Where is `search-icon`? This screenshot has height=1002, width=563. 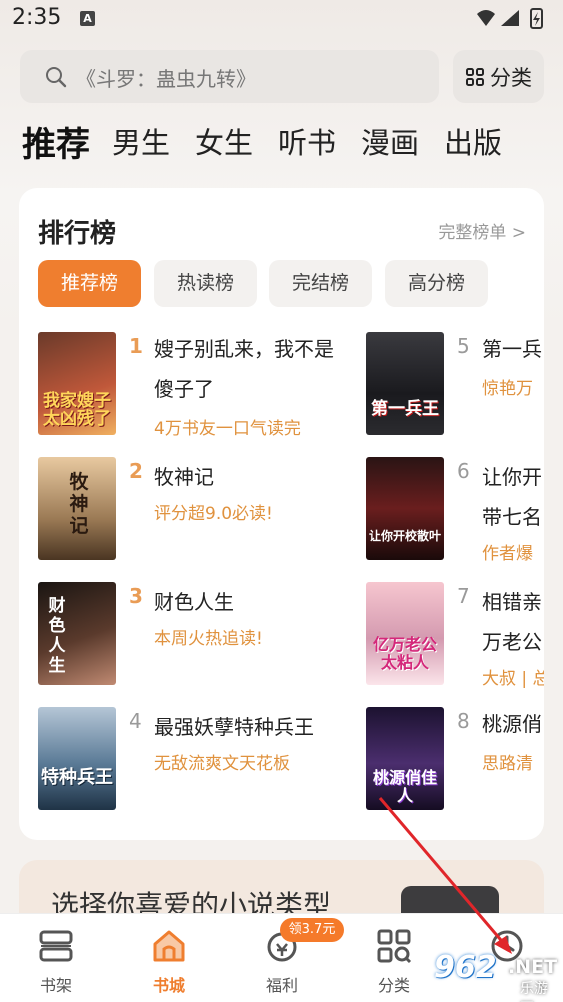
search-icon is located at coordinates (56, 77).